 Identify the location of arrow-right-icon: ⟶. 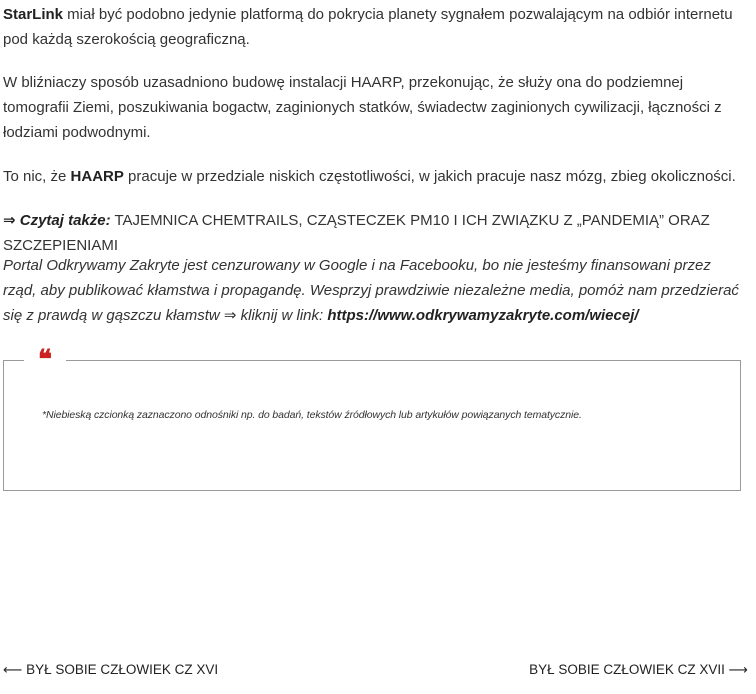
(738, 670).